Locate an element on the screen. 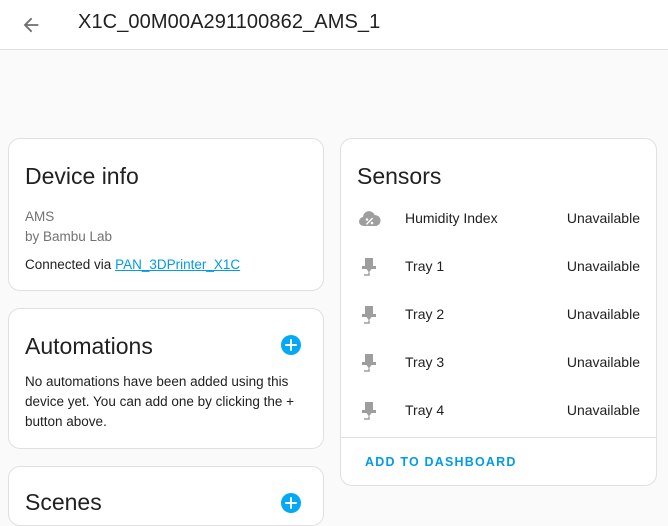 Image resolution: width=668 pixels, height=526 pixels. add-to-dashboard-button: ADD TO DASHBOARD is located at coordinates (441, 462).